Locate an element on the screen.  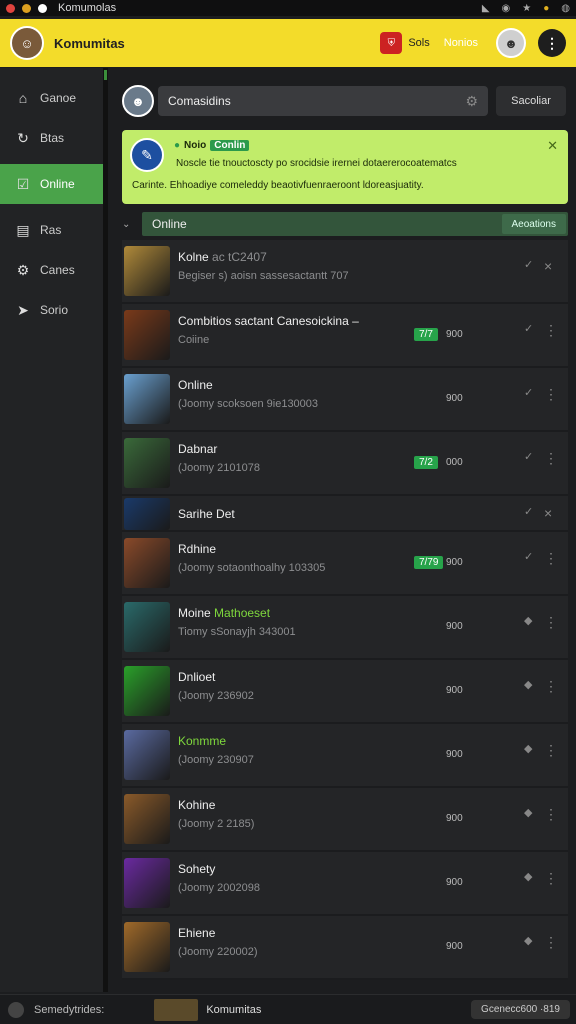
sidebar-item-btas: ↻ Btas is located at coordinates (52, 138).